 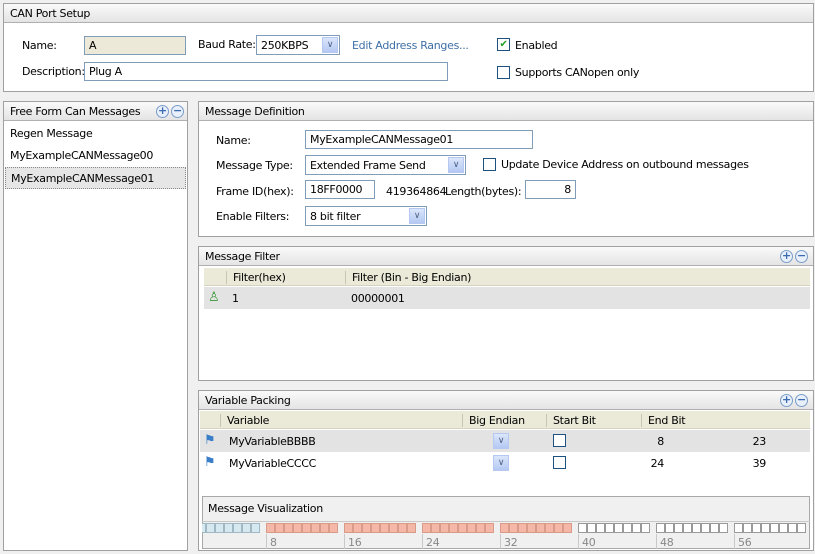 What do you see at coordinates (256, 277) in the screenshot?
I see `column-header: Filter(hex)` at bounding box center [256, 277].